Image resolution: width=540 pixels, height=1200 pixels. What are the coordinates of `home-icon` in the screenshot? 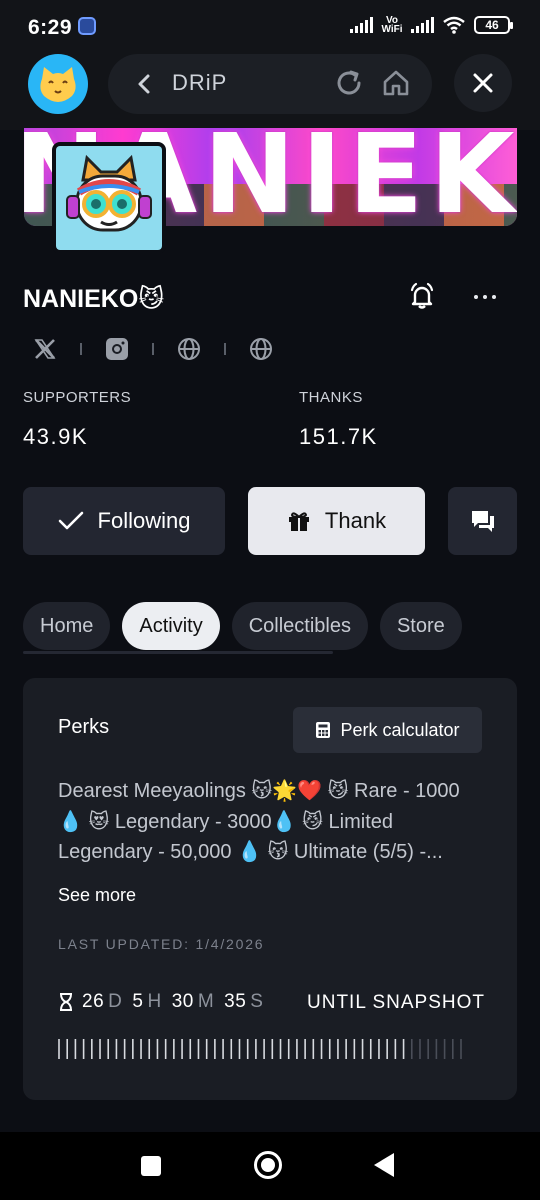 It's located at (396, 83).